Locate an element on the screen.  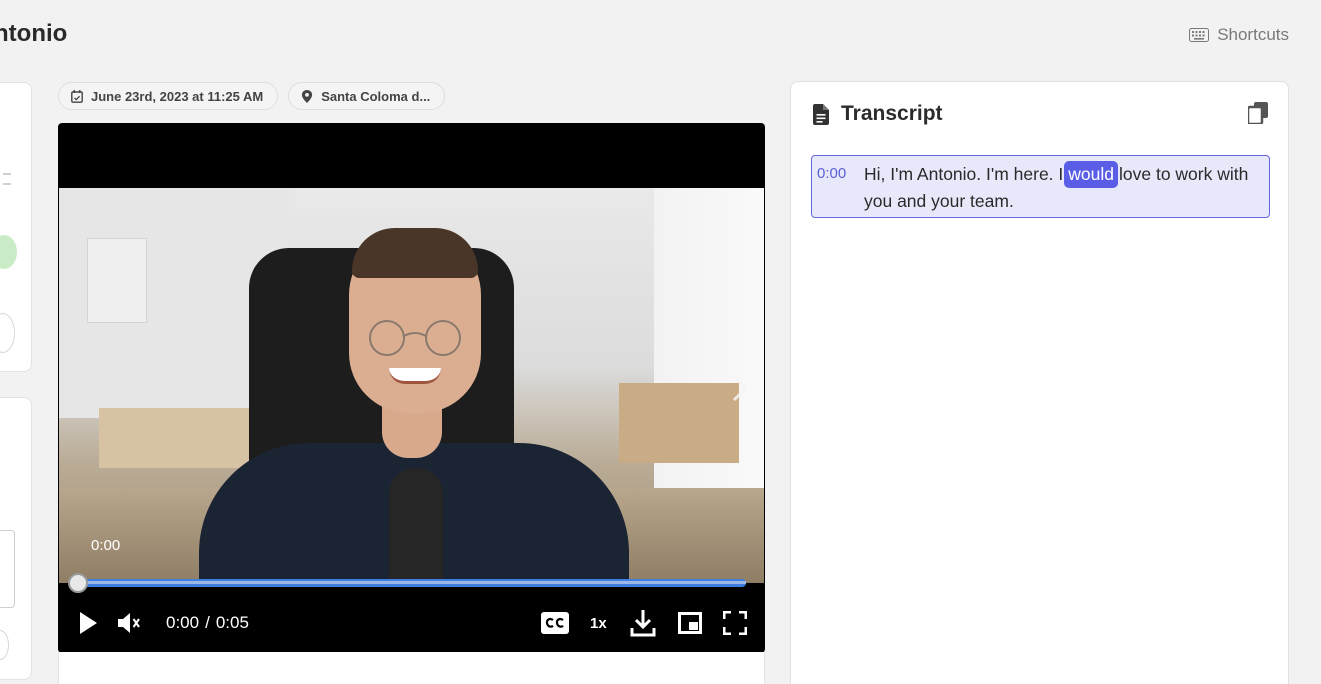
document-icon is located at coordinates (821, 114).